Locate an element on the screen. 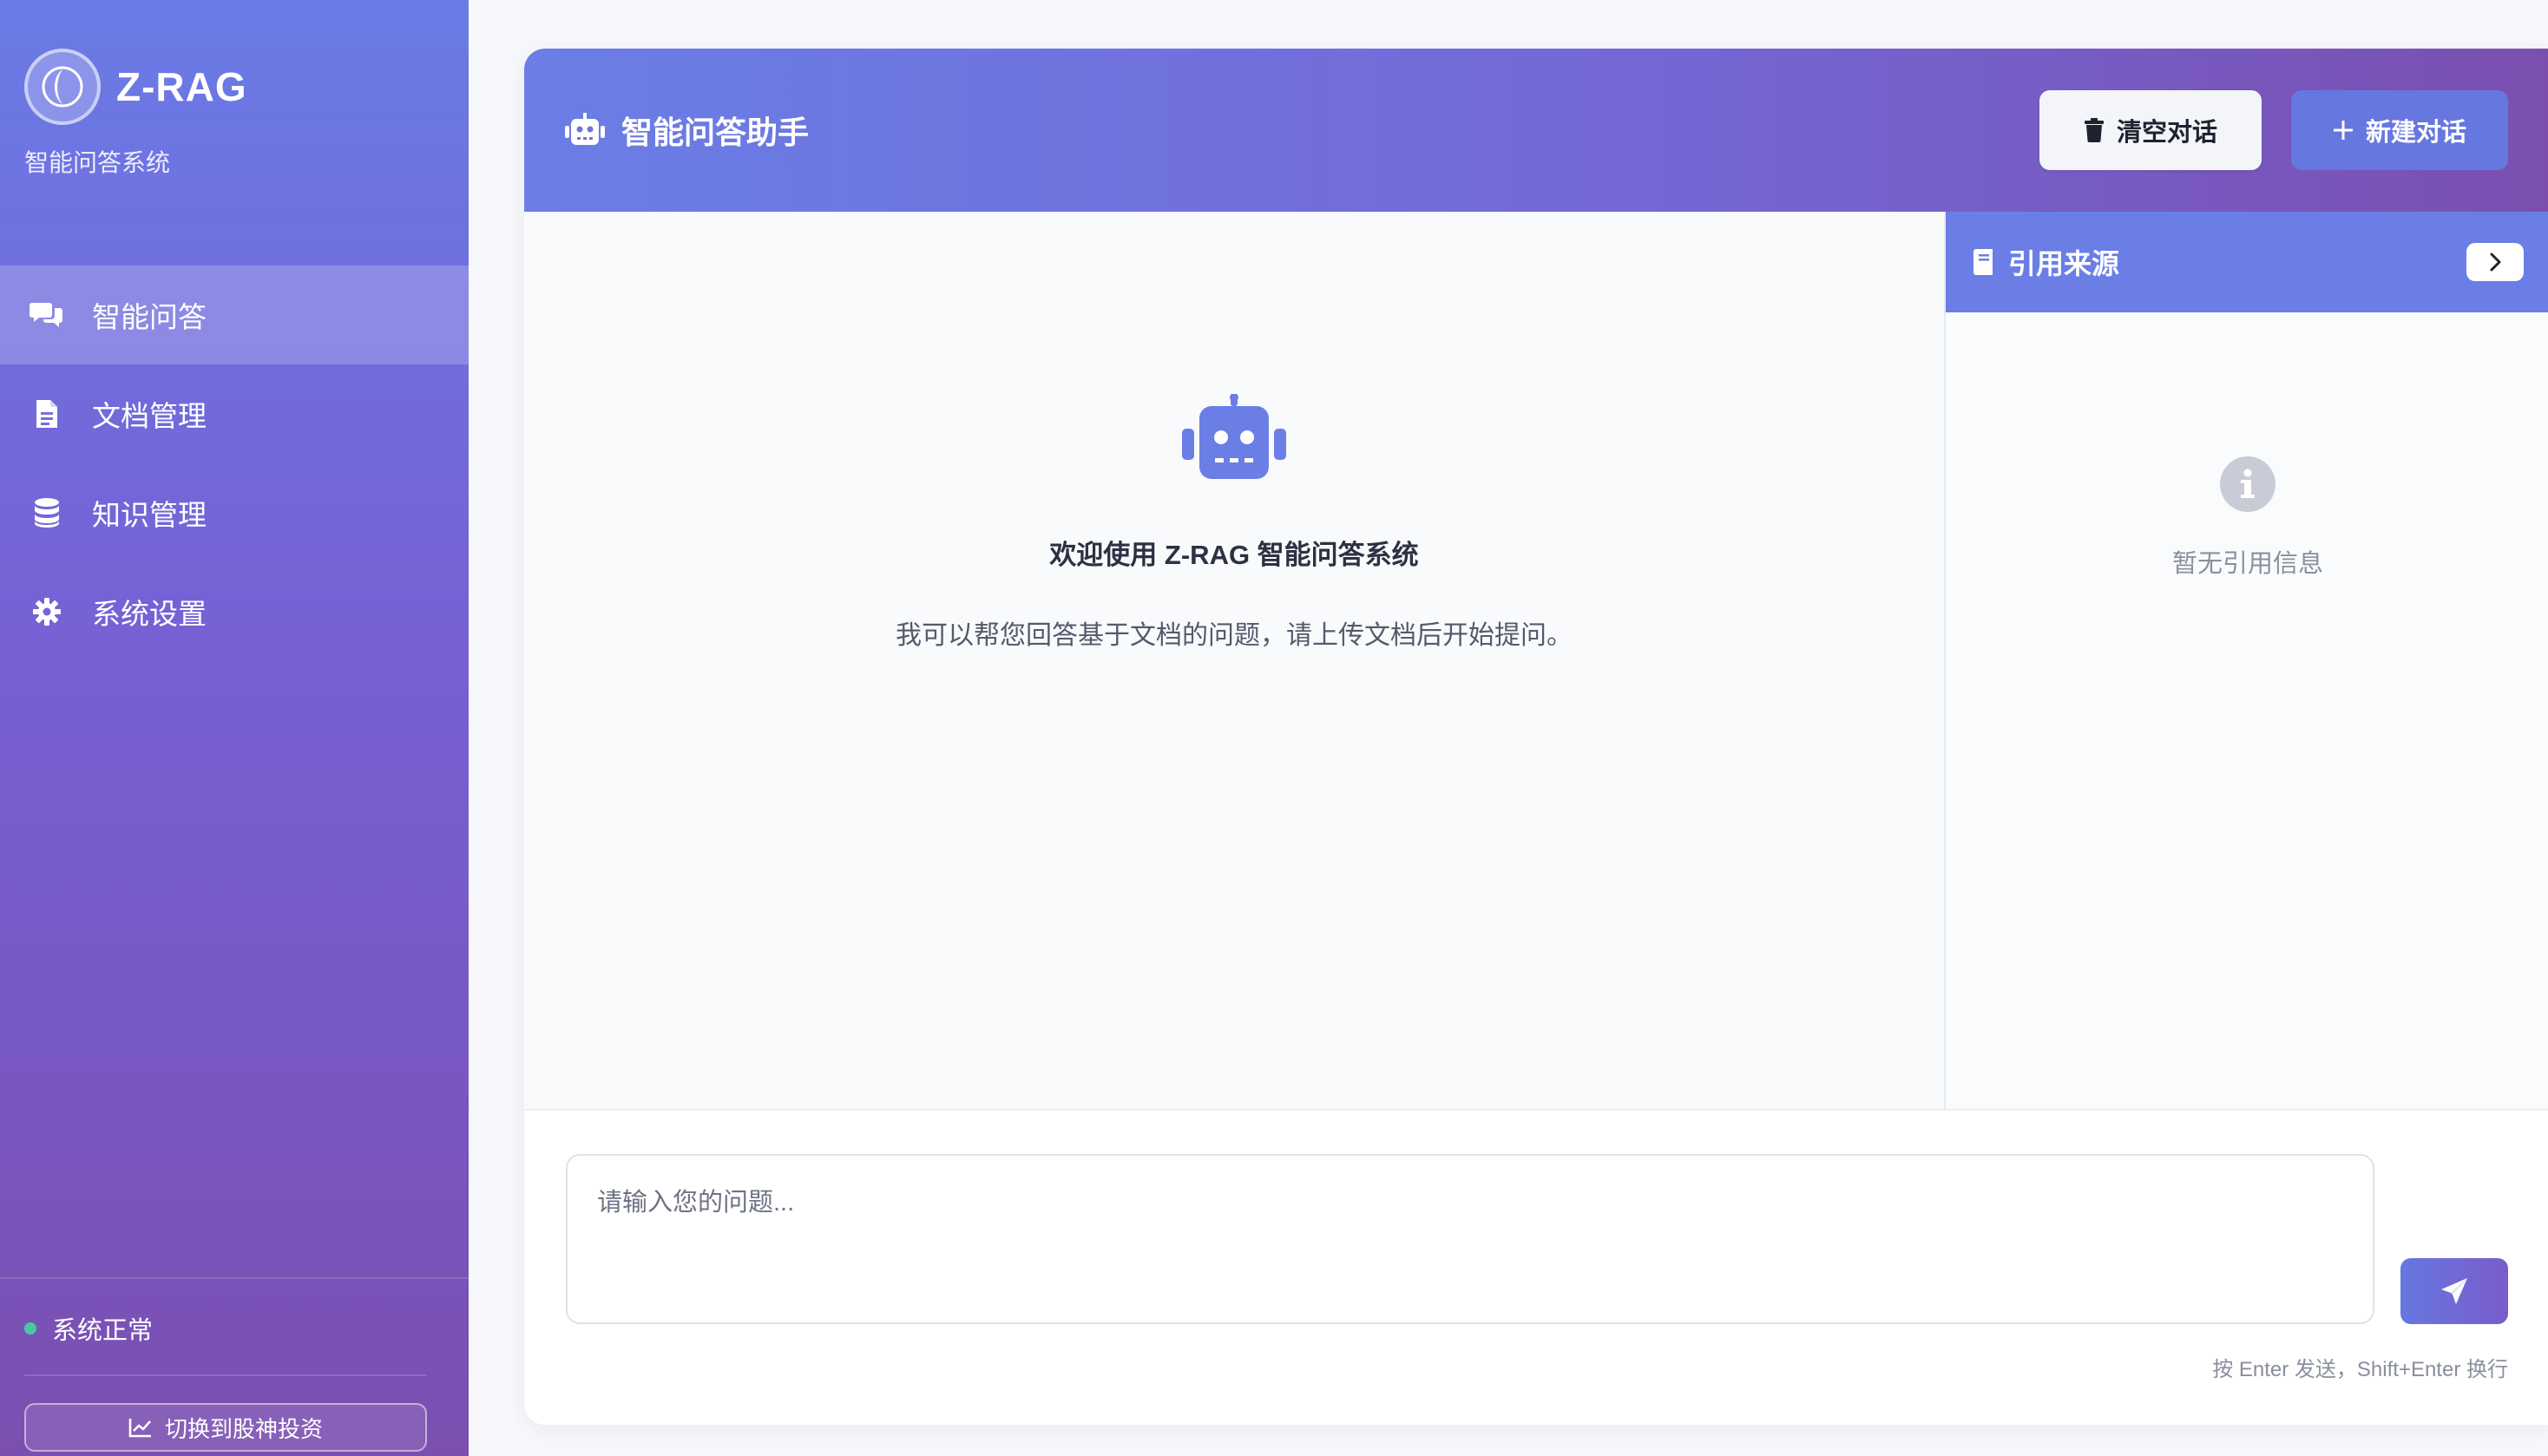  new-chat-label: 新建对话 is located at coordinates (2415, 133).